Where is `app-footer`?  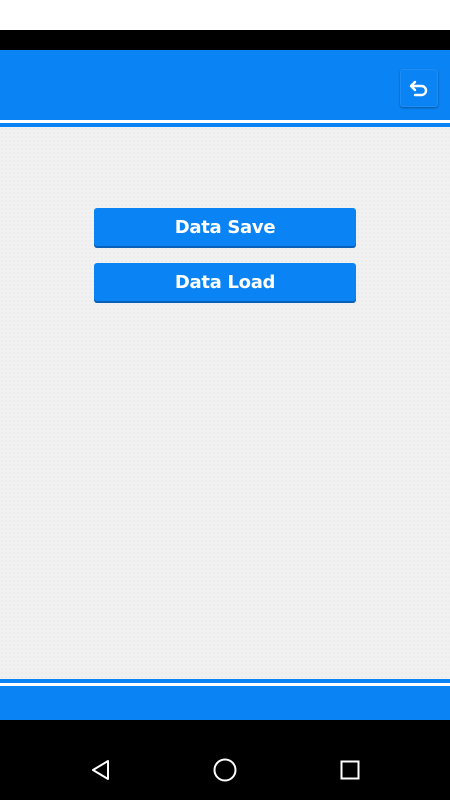
app-footer is located at coordinates (225, 703).